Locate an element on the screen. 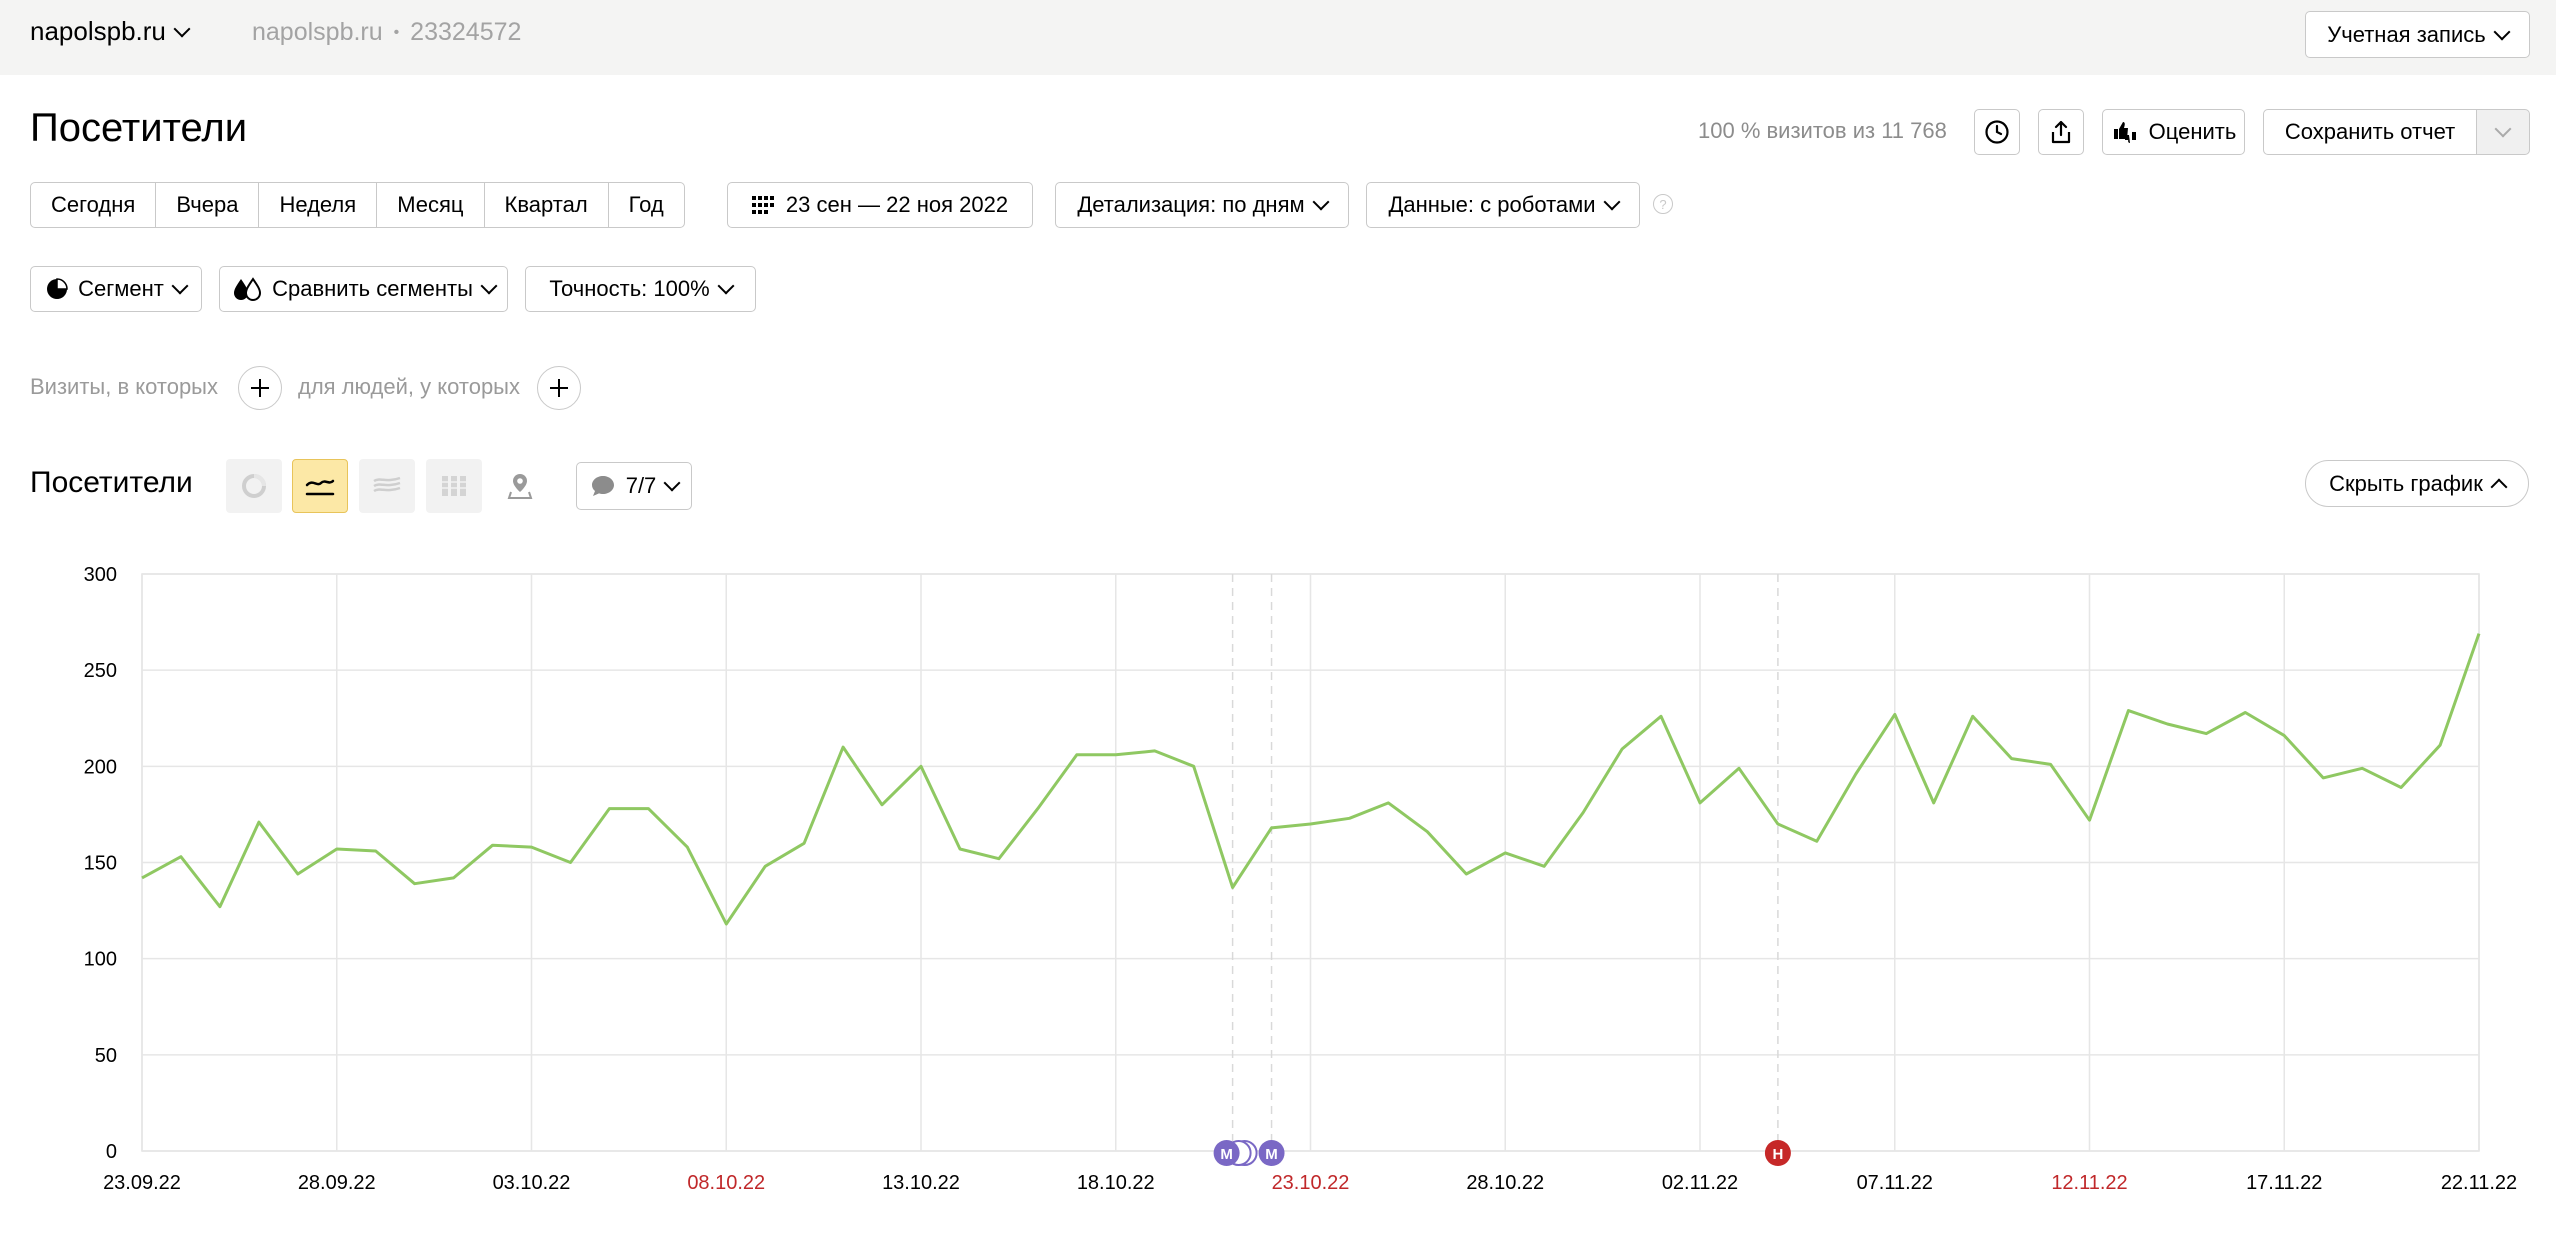 Image resolution: width=2556 pixels, height=1246 pixels. x-tick-label: 22.11.22 is located at coordinates (2479, 1183).